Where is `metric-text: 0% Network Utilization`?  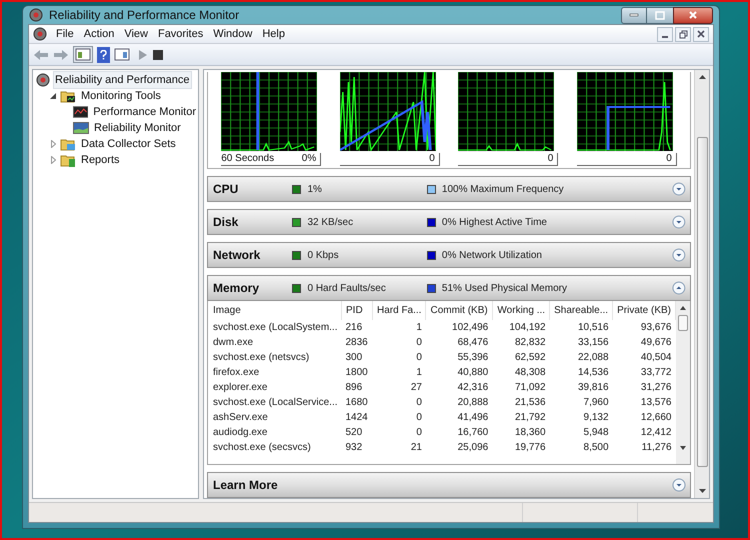 metric-text: 0% Network Utilization is located at coordinates (492, 255).